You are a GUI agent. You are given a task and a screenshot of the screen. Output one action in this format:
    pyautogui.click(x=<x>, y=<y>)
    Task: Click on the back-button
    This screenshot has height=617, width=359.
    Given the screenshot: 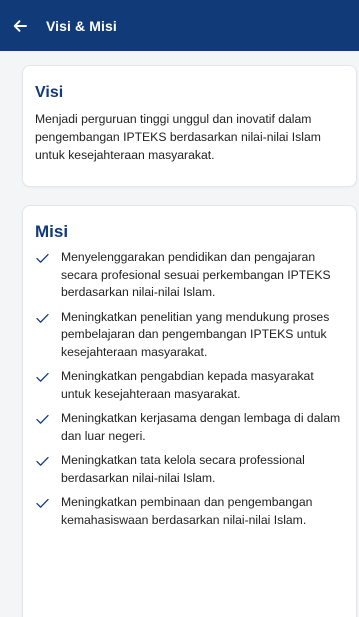 What is the action you would take?
    pyautogui.click(x=20, y=26)
    